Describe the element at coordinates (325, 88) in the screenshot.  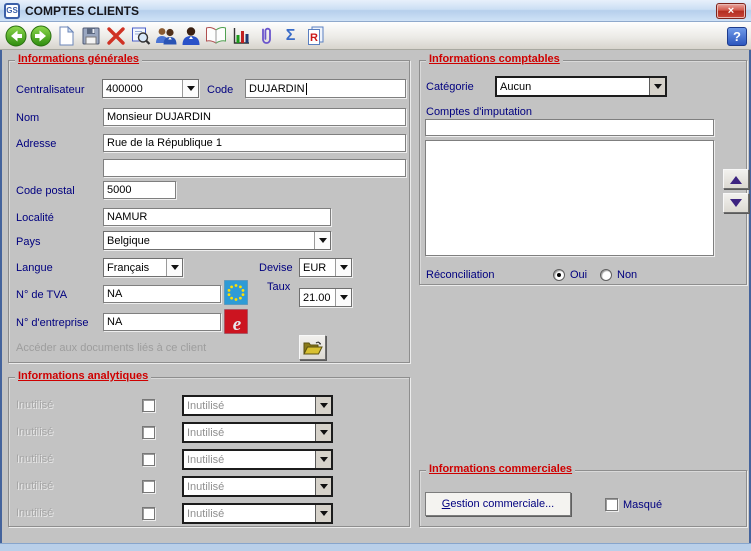
I see `code-input: DUJARDIN` at that location.